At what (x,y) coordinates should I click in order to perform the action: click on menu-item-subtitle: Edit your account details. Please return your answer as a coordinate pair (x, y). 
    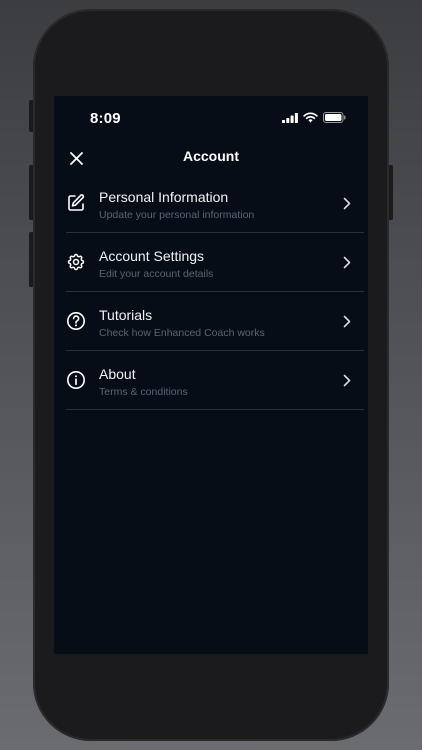
    Looking at the image, I should click on (156, 274).